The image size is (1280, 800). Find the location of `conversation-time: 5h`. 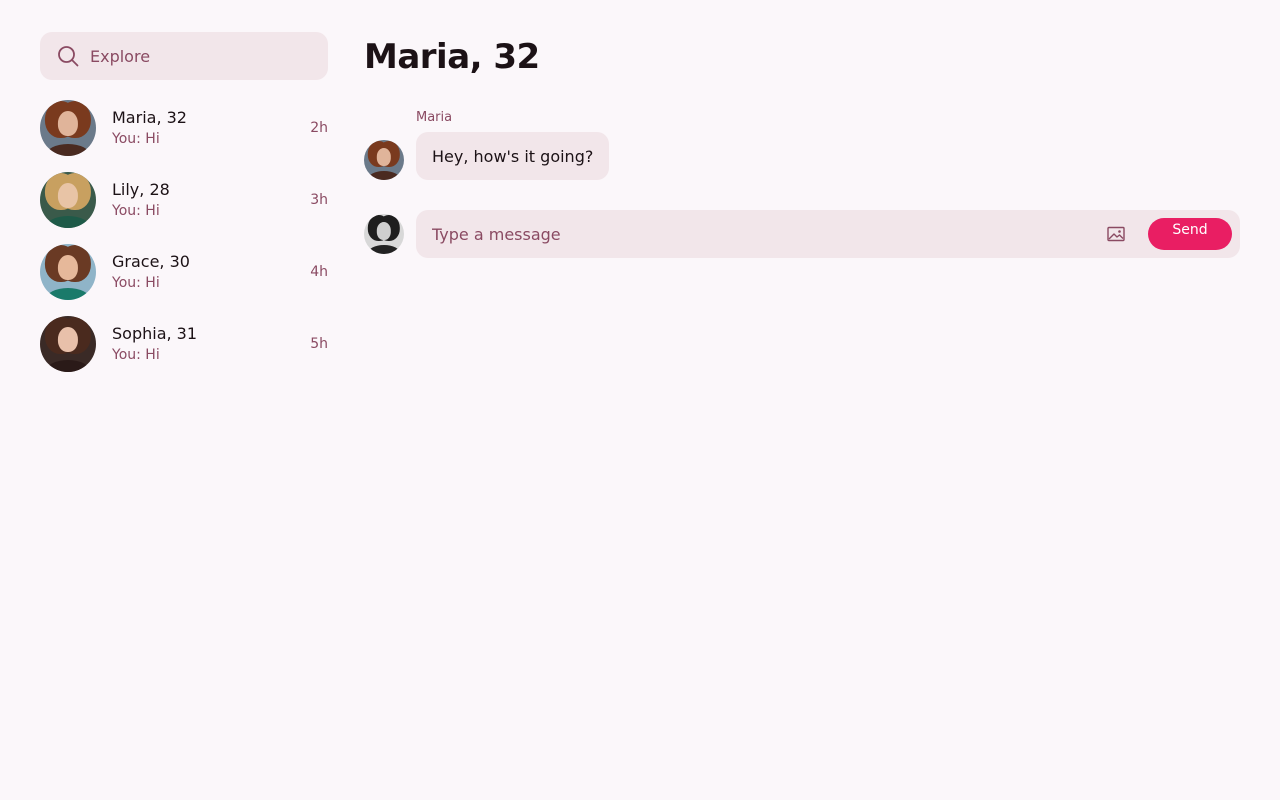

conversation-time: 5h is located at coordinates (319, 344).